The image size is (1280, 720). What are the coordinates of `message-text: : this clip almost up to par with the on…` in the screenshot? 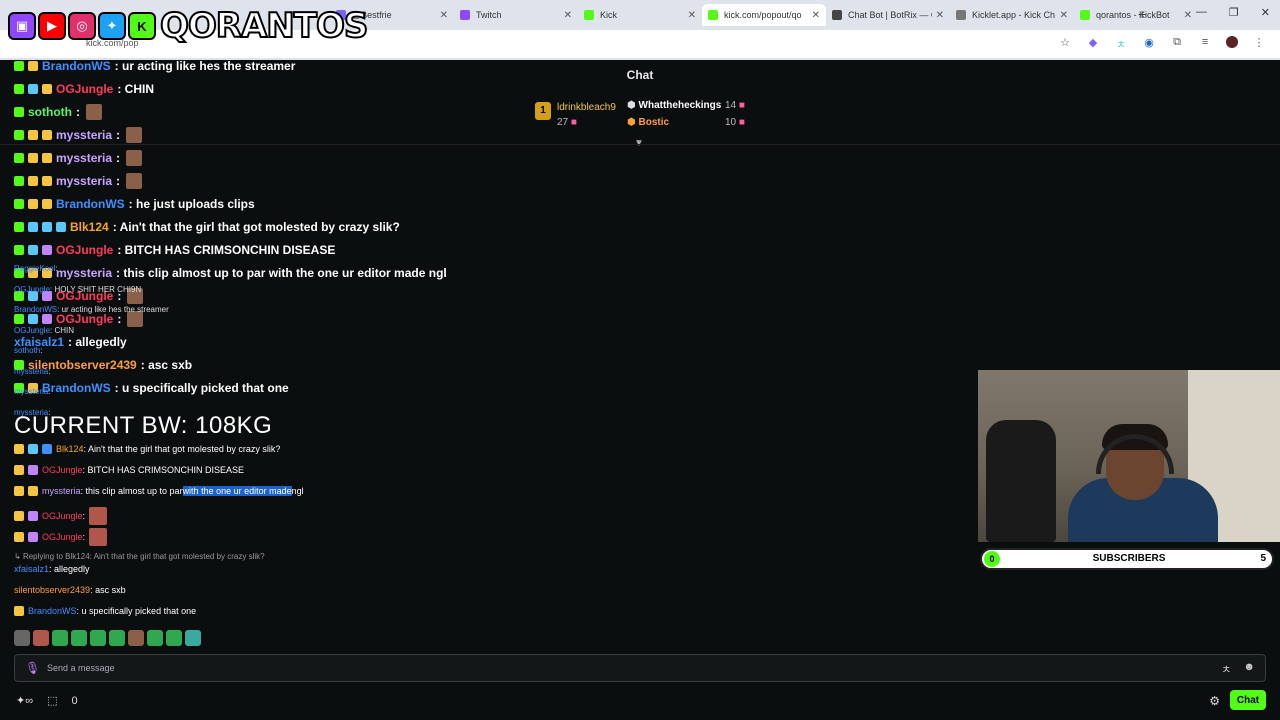 It's located at (281, 273).